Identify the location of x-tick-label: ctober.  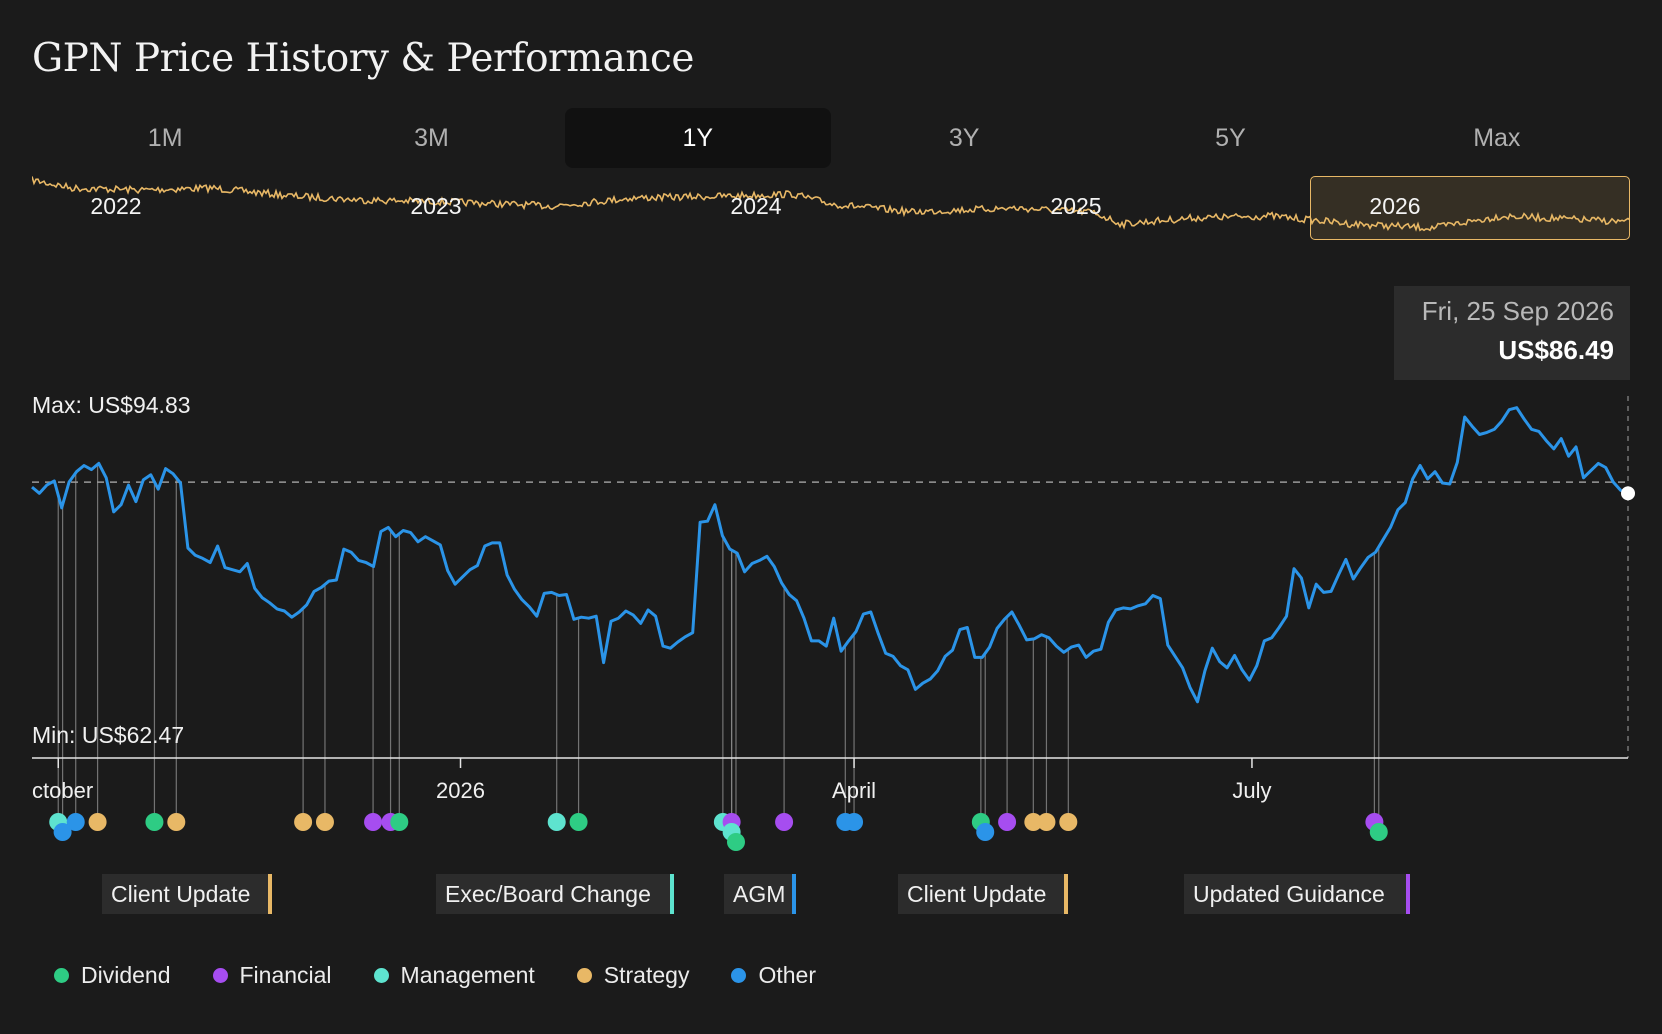
(62, 790).